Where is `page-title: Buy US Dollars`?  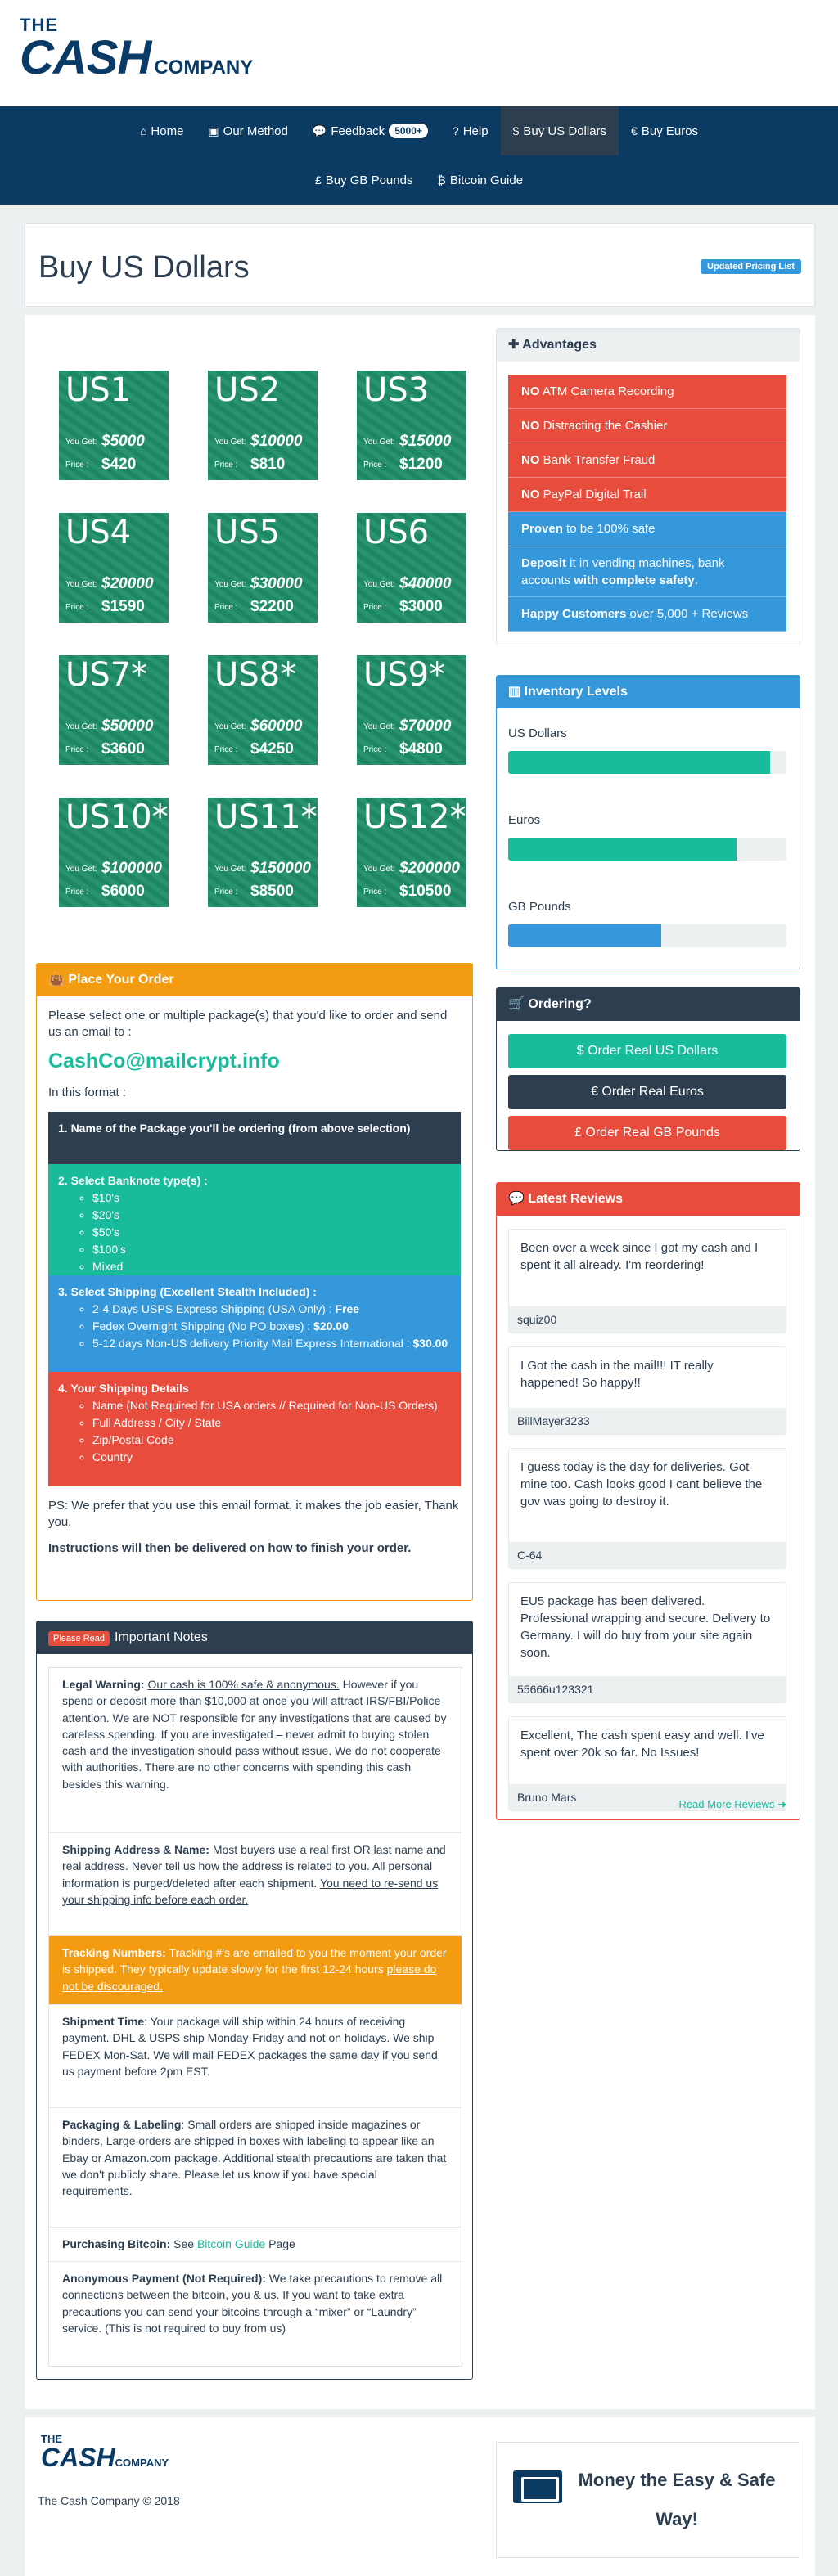 page-title: Buy US Dollars is located at coordinates (144, 267).